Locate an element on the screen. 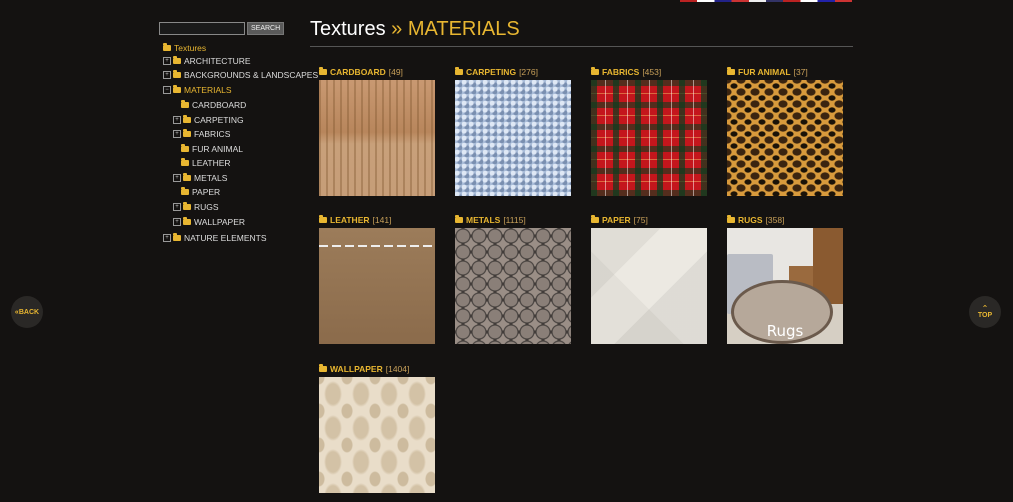 The image size is (1013, 502). category-tile-wallpaper: WALLPAPER [1404] is located at coordinates (377, 428).